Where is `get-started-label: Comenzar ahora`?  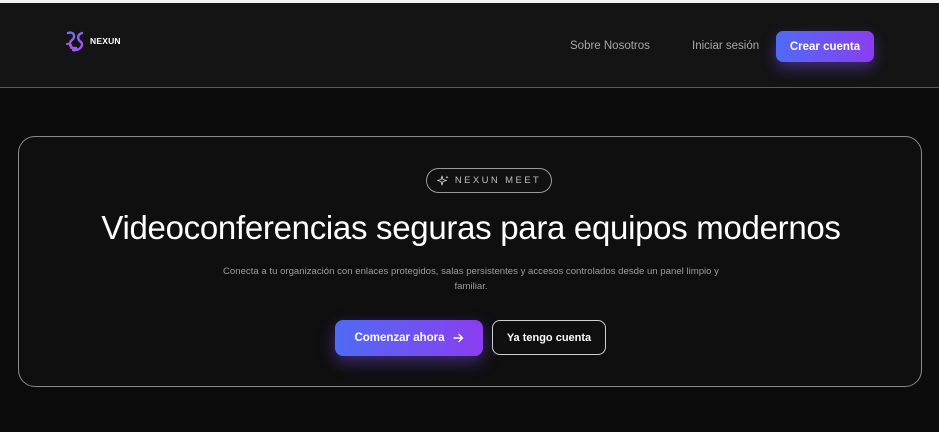
get-started-label: Comenzar ahora is located at coordinates (399, 338).